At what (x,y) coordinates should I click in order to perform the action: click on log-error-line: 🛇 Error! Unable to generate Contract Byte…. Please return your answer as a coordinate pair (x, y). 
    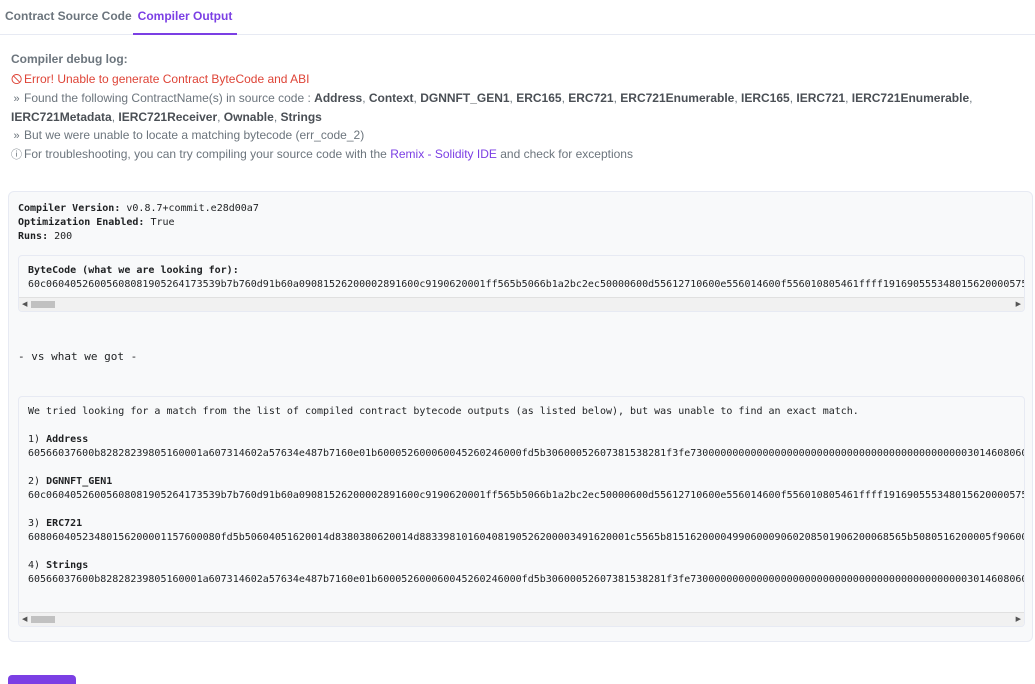
    Looking at the image, I should click on (518, 79).